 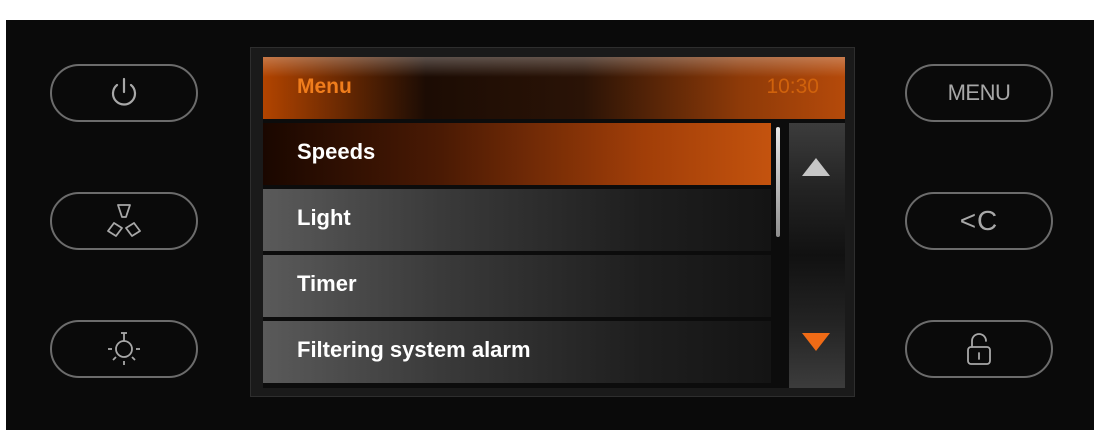 What do you see at coordinates (336, 151) in the screenshot?
I see `menu-item-label: Speeds` at bounding box center [336, 151].